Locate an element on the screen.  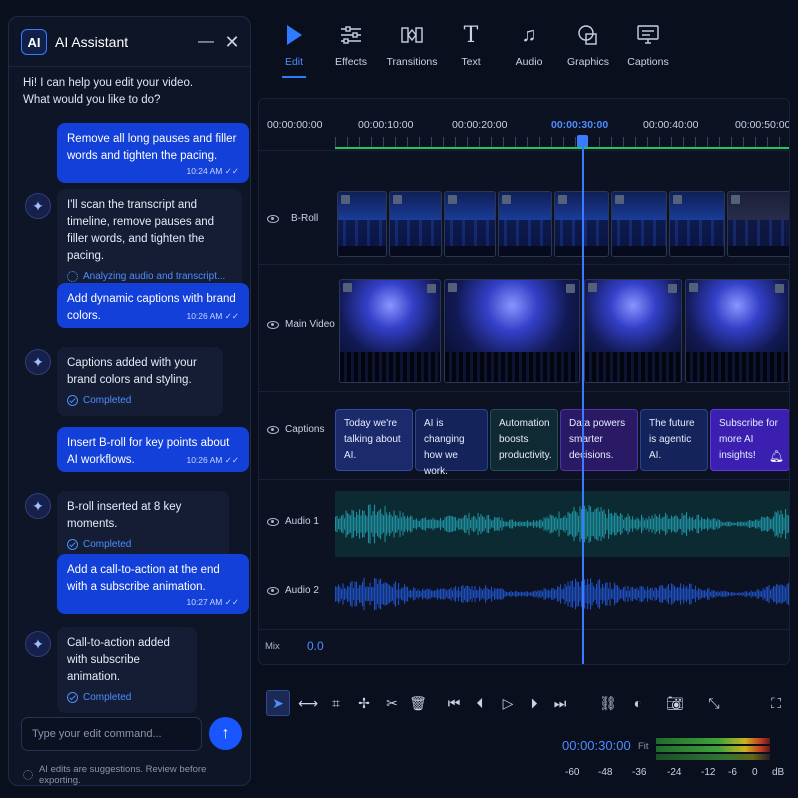
snapshot-icon: 📷︎ is located at coordinates (675, 703).